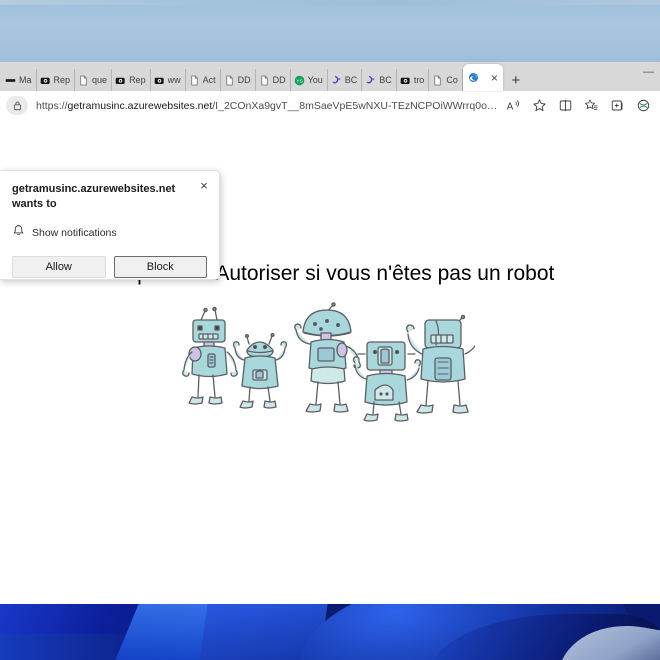 This screenshot has width=660, height=660. What do you see at coordinates (17, 105) in the screenshot?
I see `lock-icon` at bounding box center [17, 105].